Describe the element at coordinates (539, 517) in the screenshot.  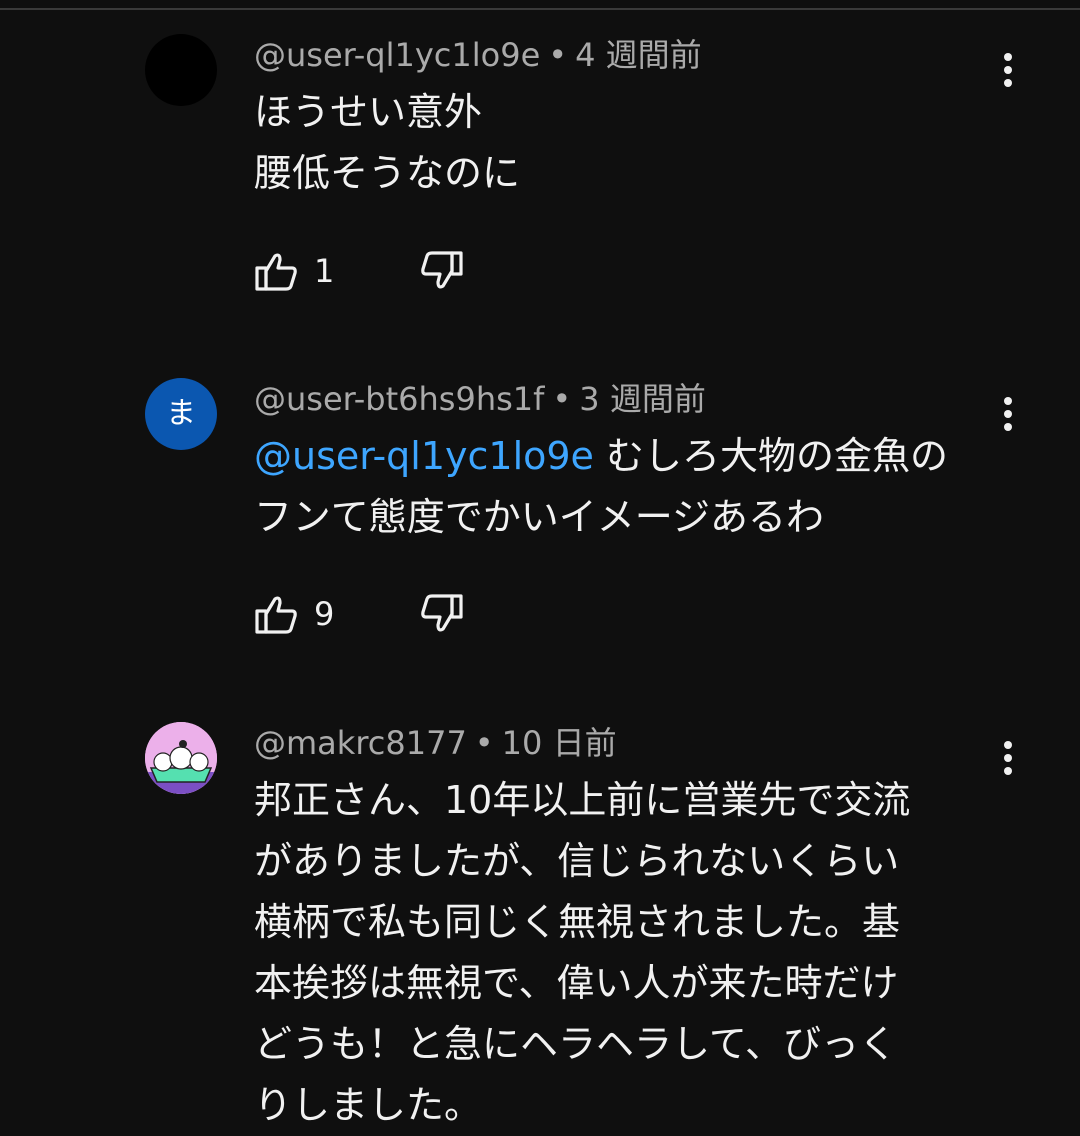
I see `comment-line: フンて態度でかいイメージあるわ` at that location.